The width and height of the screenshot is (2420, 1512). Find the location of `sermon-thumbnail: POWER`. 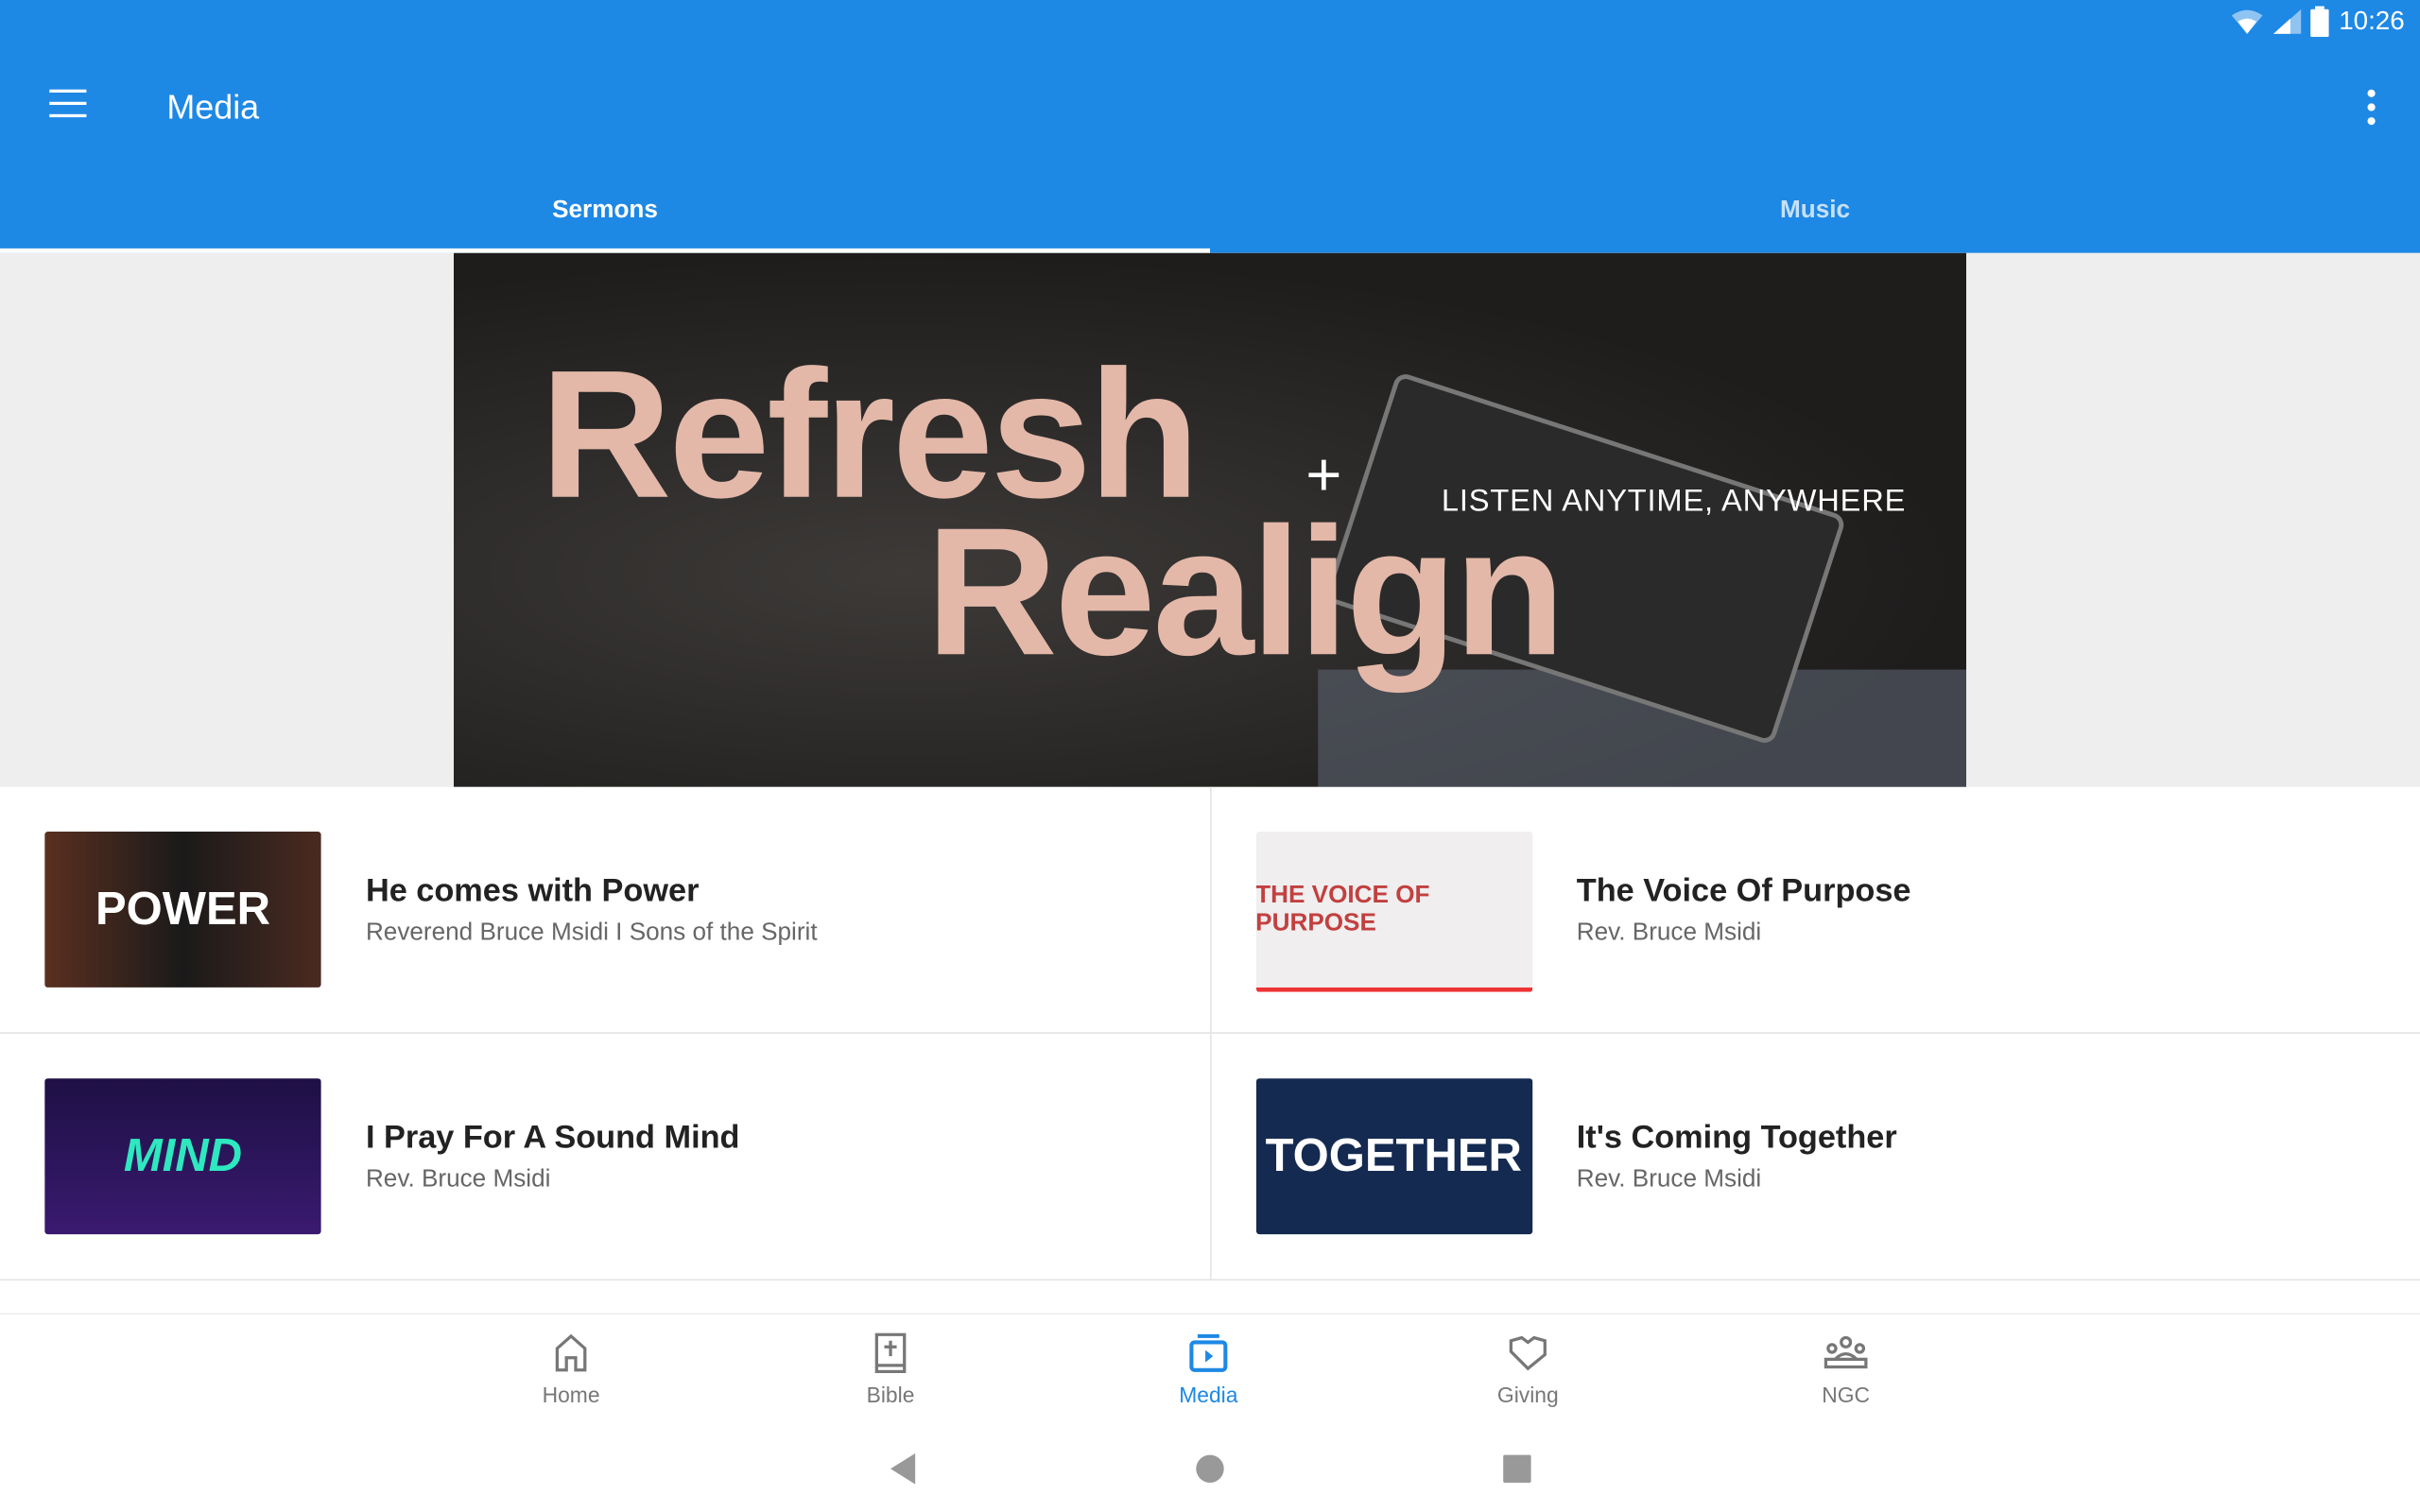

sermon-thumbnail: POWER is located at coordinates (182, 909).